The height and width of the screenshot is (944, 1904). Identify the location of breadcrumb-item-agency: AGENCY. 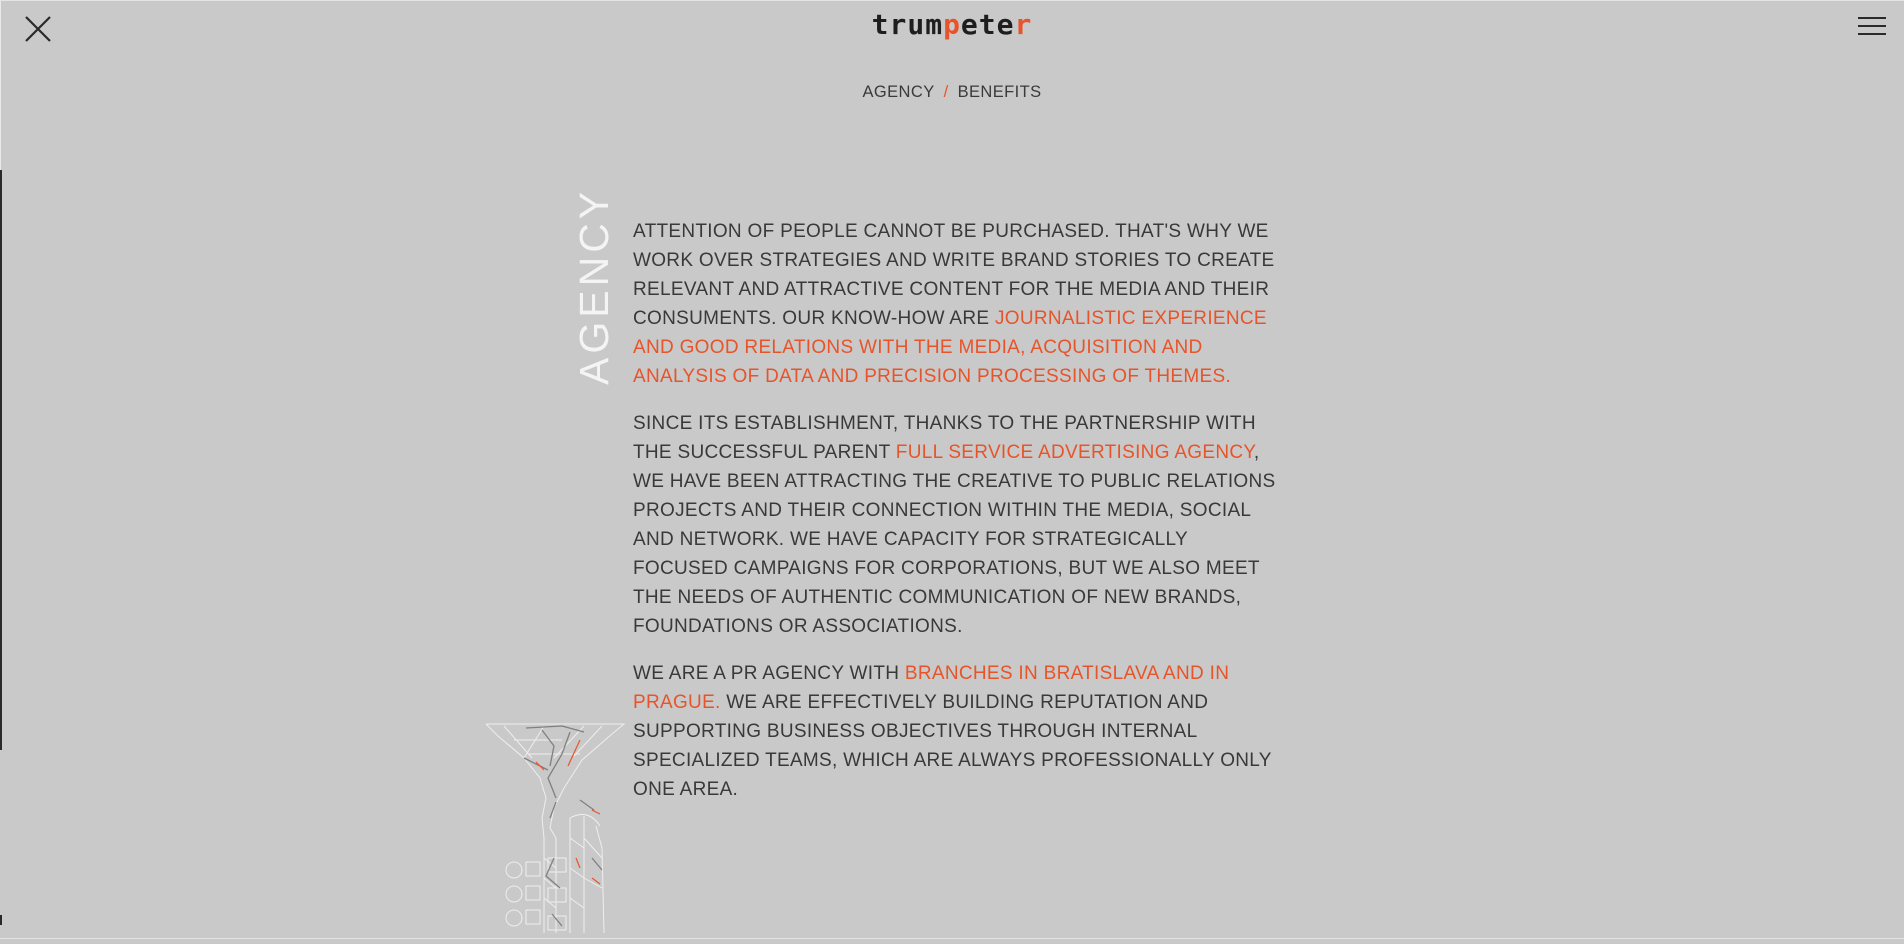
(899, 92).